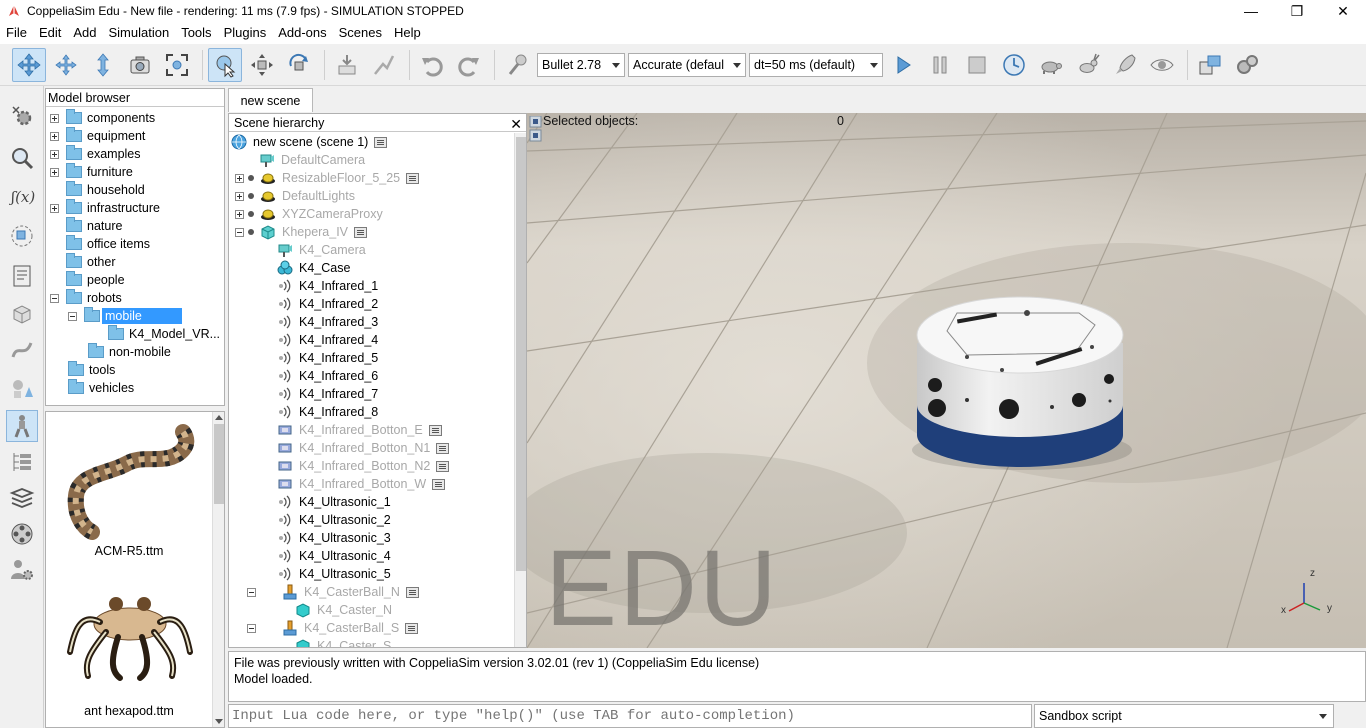 This screenshot has width=1366, height=728. Describe the element at coordinates (225, 64) in the screenshot. I see `click-select-button` at that location.